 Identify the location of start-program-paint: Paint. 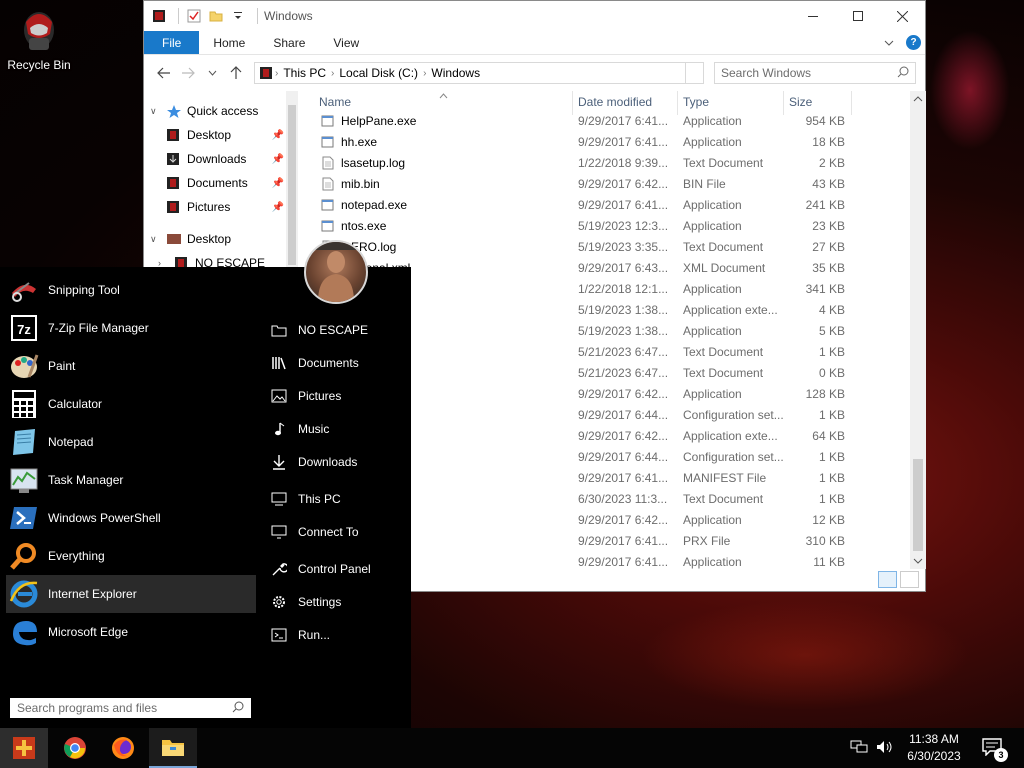
(131, 366).